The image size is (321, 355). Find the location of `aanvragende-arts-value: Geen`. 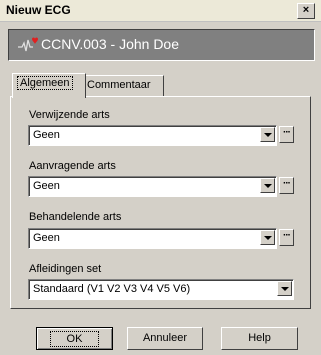

aanvragende-arts-value: Geen is located at coordinates (46, 186).